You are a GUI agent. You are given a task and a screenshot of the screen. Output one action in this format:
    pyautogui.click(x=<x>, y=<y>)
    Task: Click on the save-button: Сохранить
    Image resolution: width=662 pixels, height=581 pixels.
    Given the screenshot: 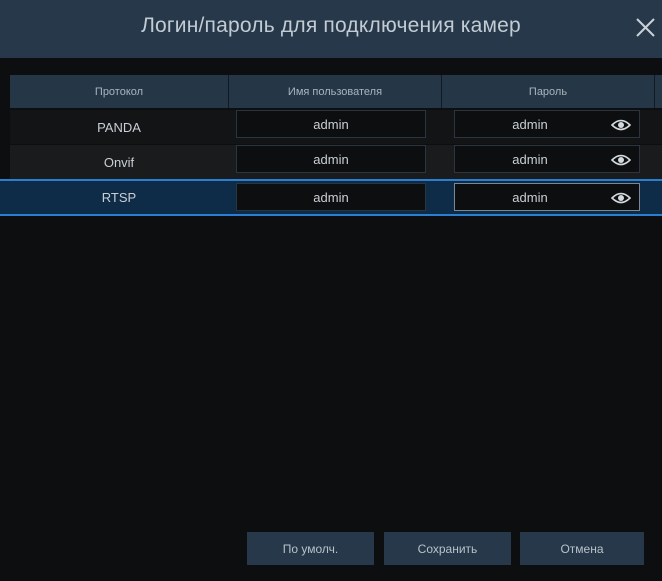 What is the action you would take?
    pyautogui.click(x=447, y=548)
    